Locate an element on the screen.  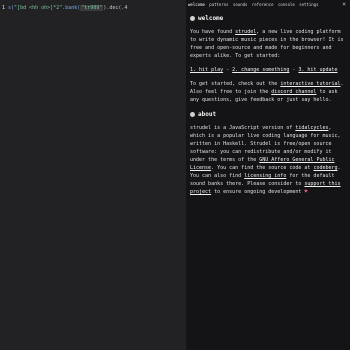
text: . You can find the source code at is located at coordinates (262, 168).